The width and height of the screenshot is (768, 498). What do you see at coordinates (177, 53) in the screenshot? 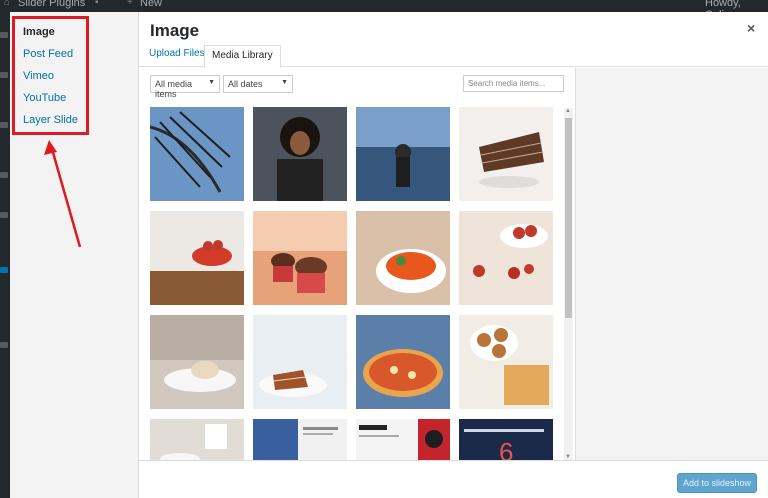
I see `tab-upload-files: Upload Files` at bounding box center [177, 53].